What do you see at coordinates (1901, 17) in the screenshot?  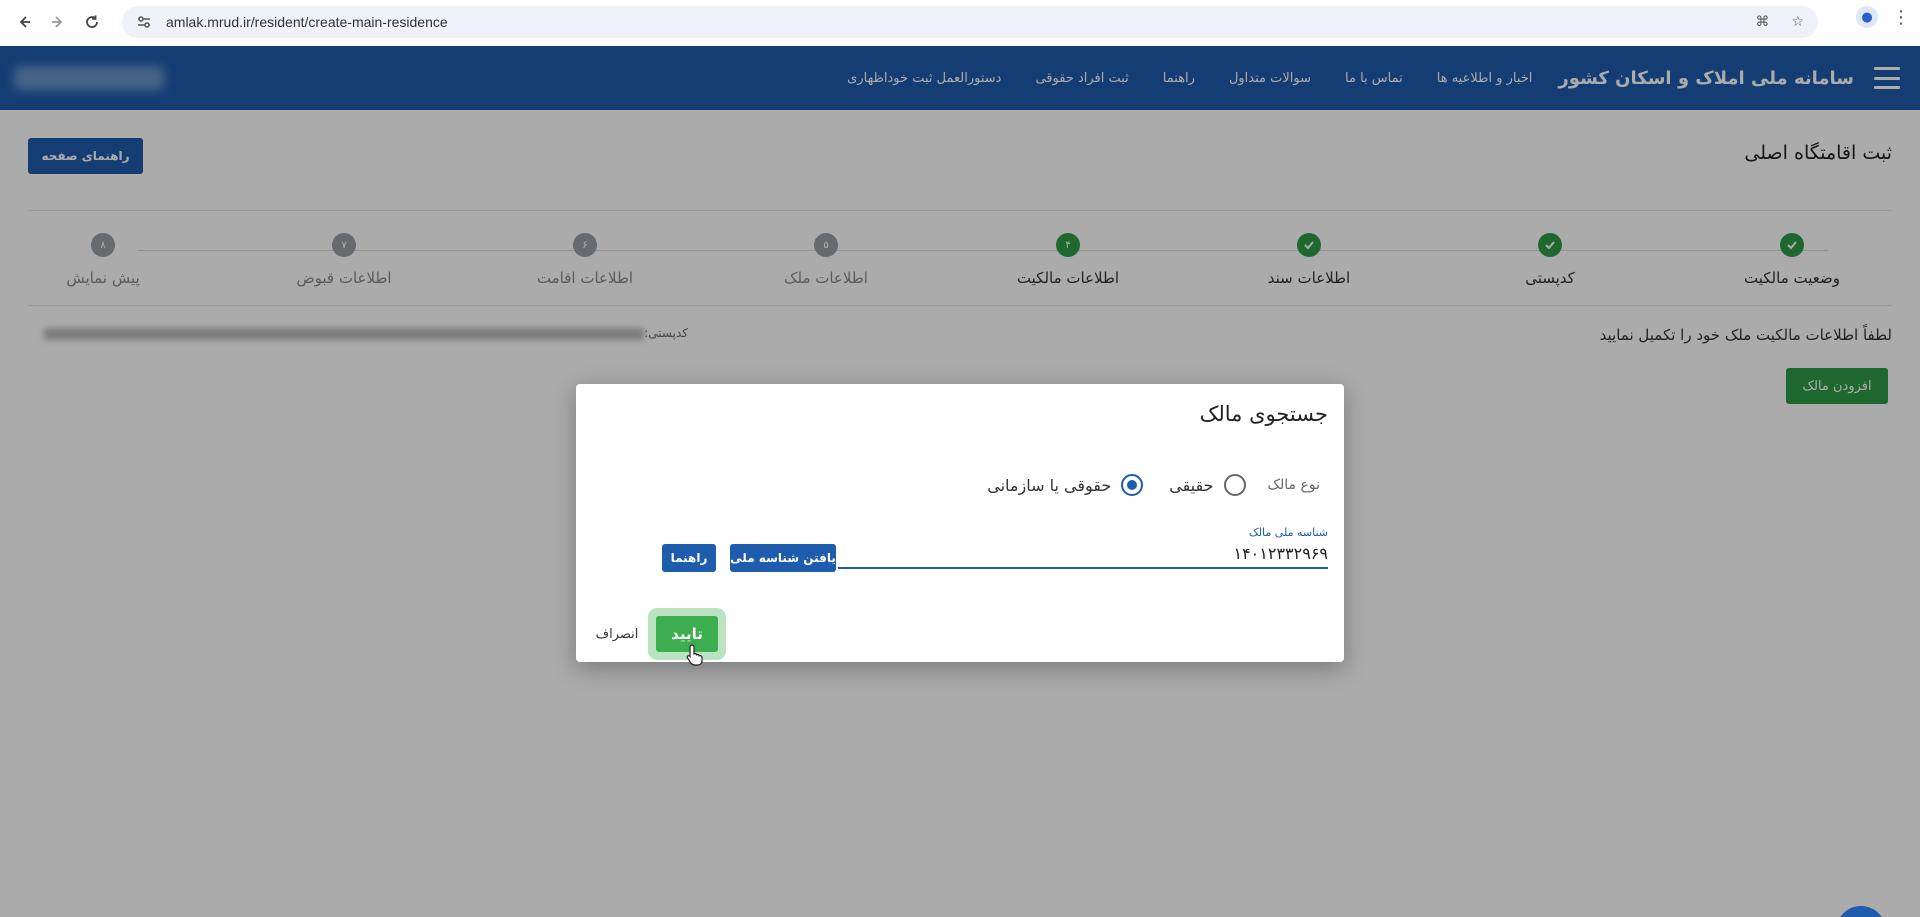 I see `browser-menu-icon: ⋮` at bounding box center [1901, 17].